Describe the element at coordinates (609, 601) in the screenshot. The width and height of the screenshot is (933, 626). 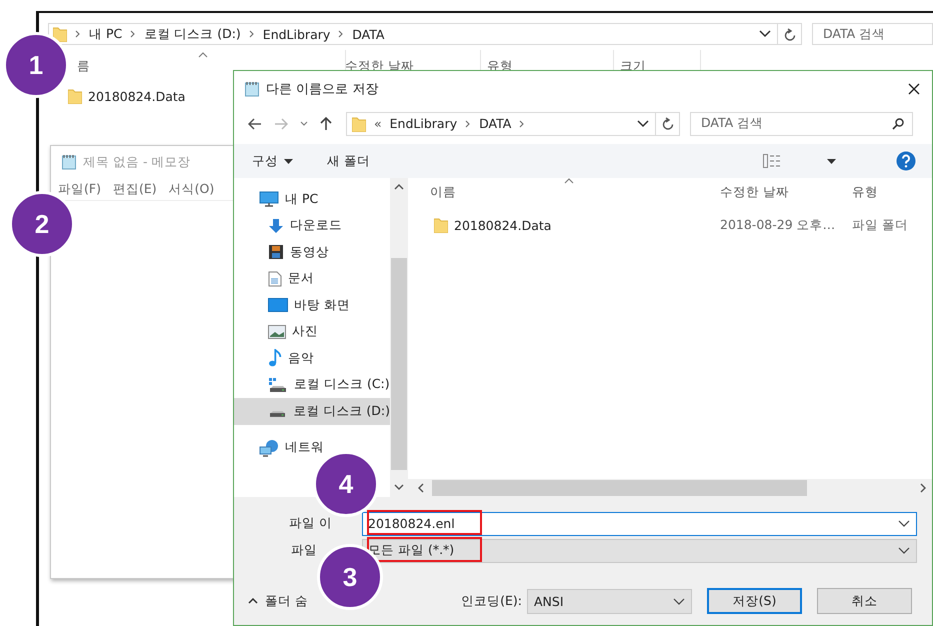
I see `encoding-dropdown: ANSI` at that location.